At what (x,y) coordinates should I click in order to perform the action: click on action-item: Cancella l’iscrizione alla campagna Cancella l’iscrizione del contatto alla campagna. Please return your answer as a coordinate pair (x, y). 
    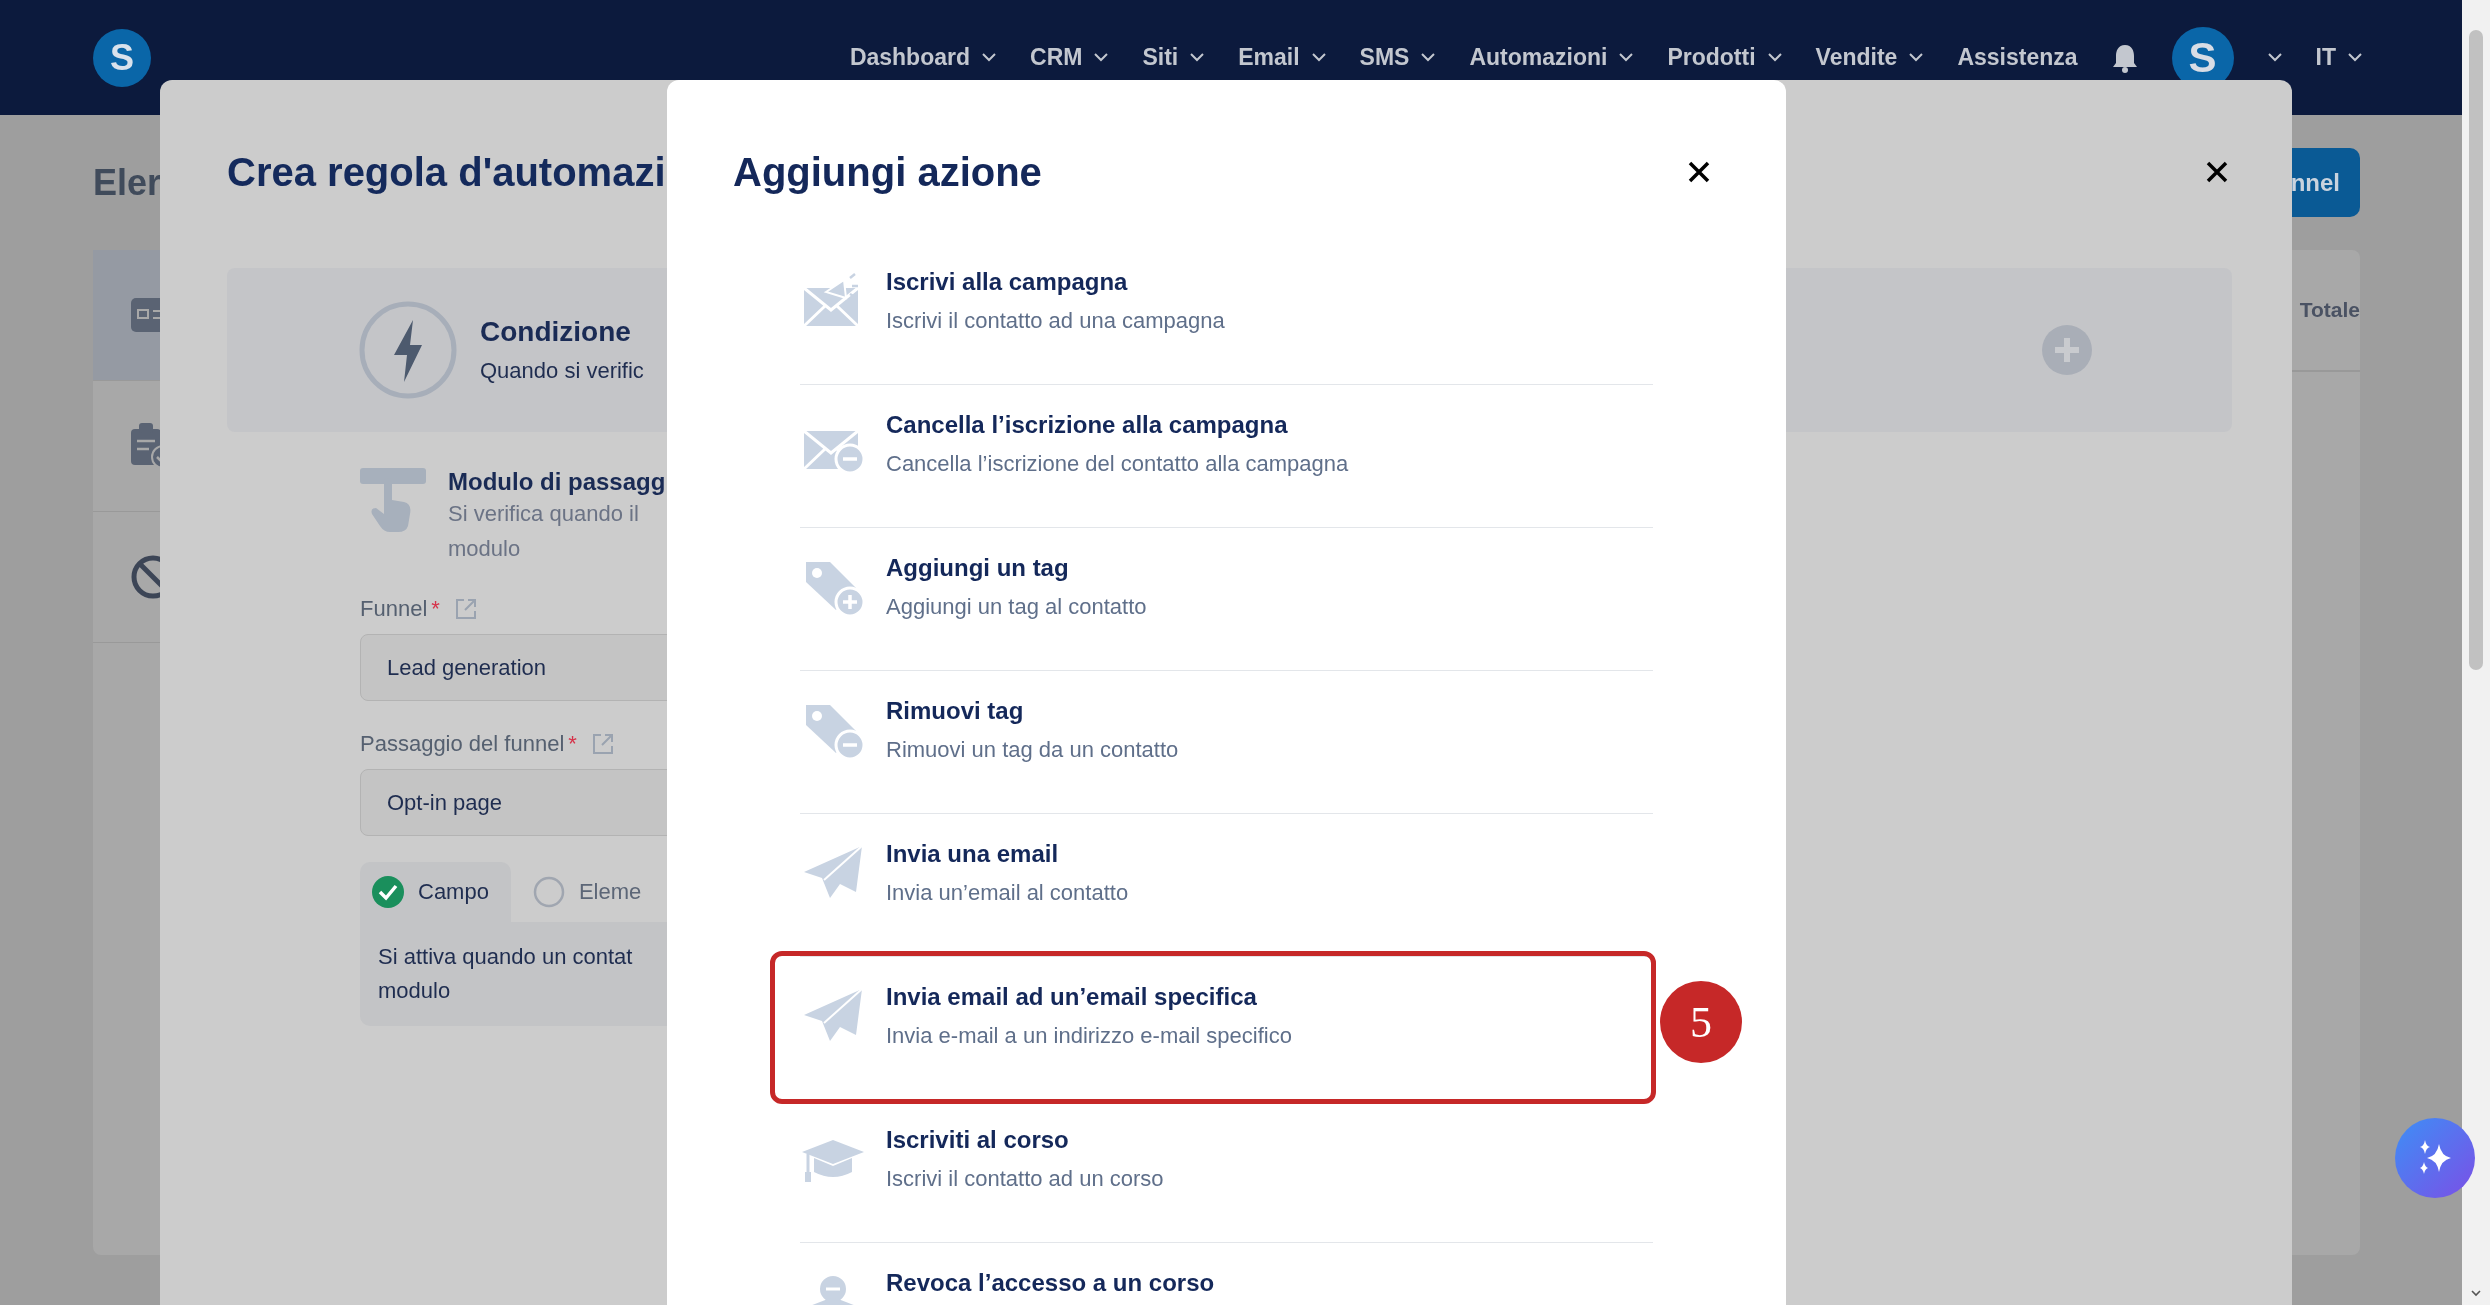
    Looking at the image, I should click on (1226, 456).